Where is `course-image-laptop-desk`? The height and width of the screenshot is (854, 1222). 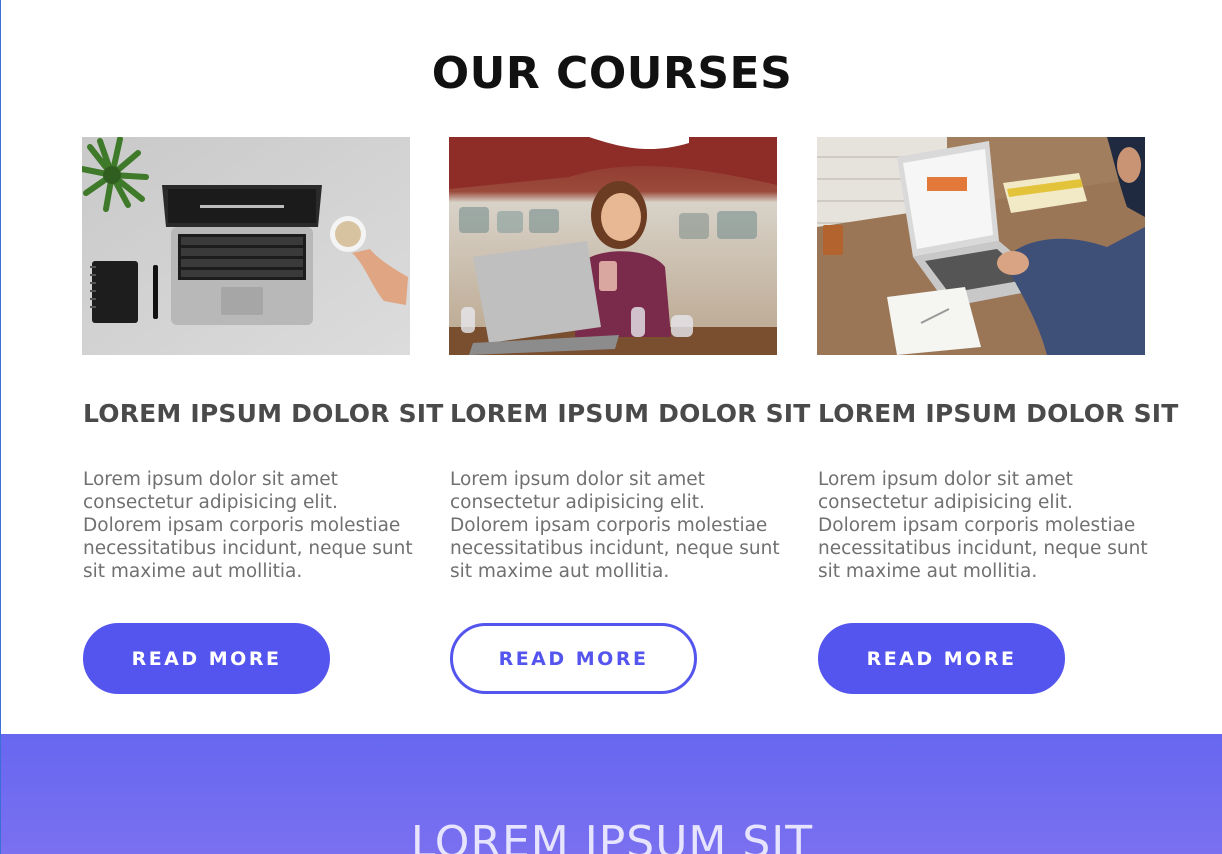
course-image-laptop-desk is located at coordinates (246, 246).